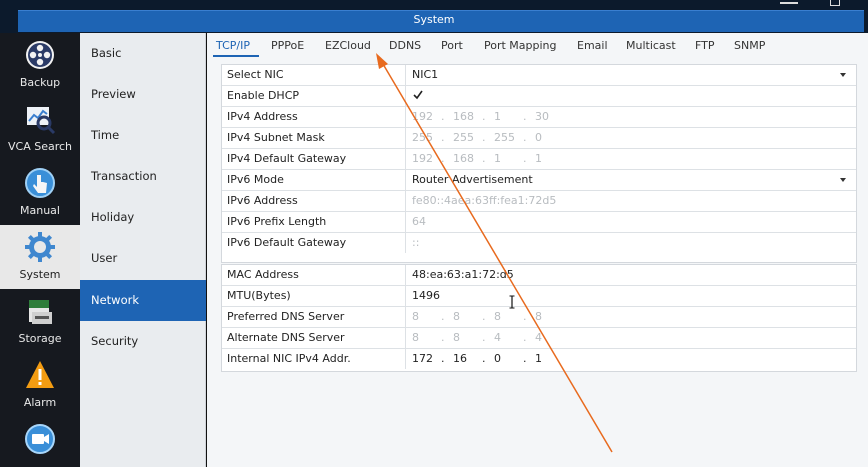 The image size is (868, 467). Describe the element at coordinates (419, 222) in the screenshot. I see `ipv6-prefix-input: 64` at that location.